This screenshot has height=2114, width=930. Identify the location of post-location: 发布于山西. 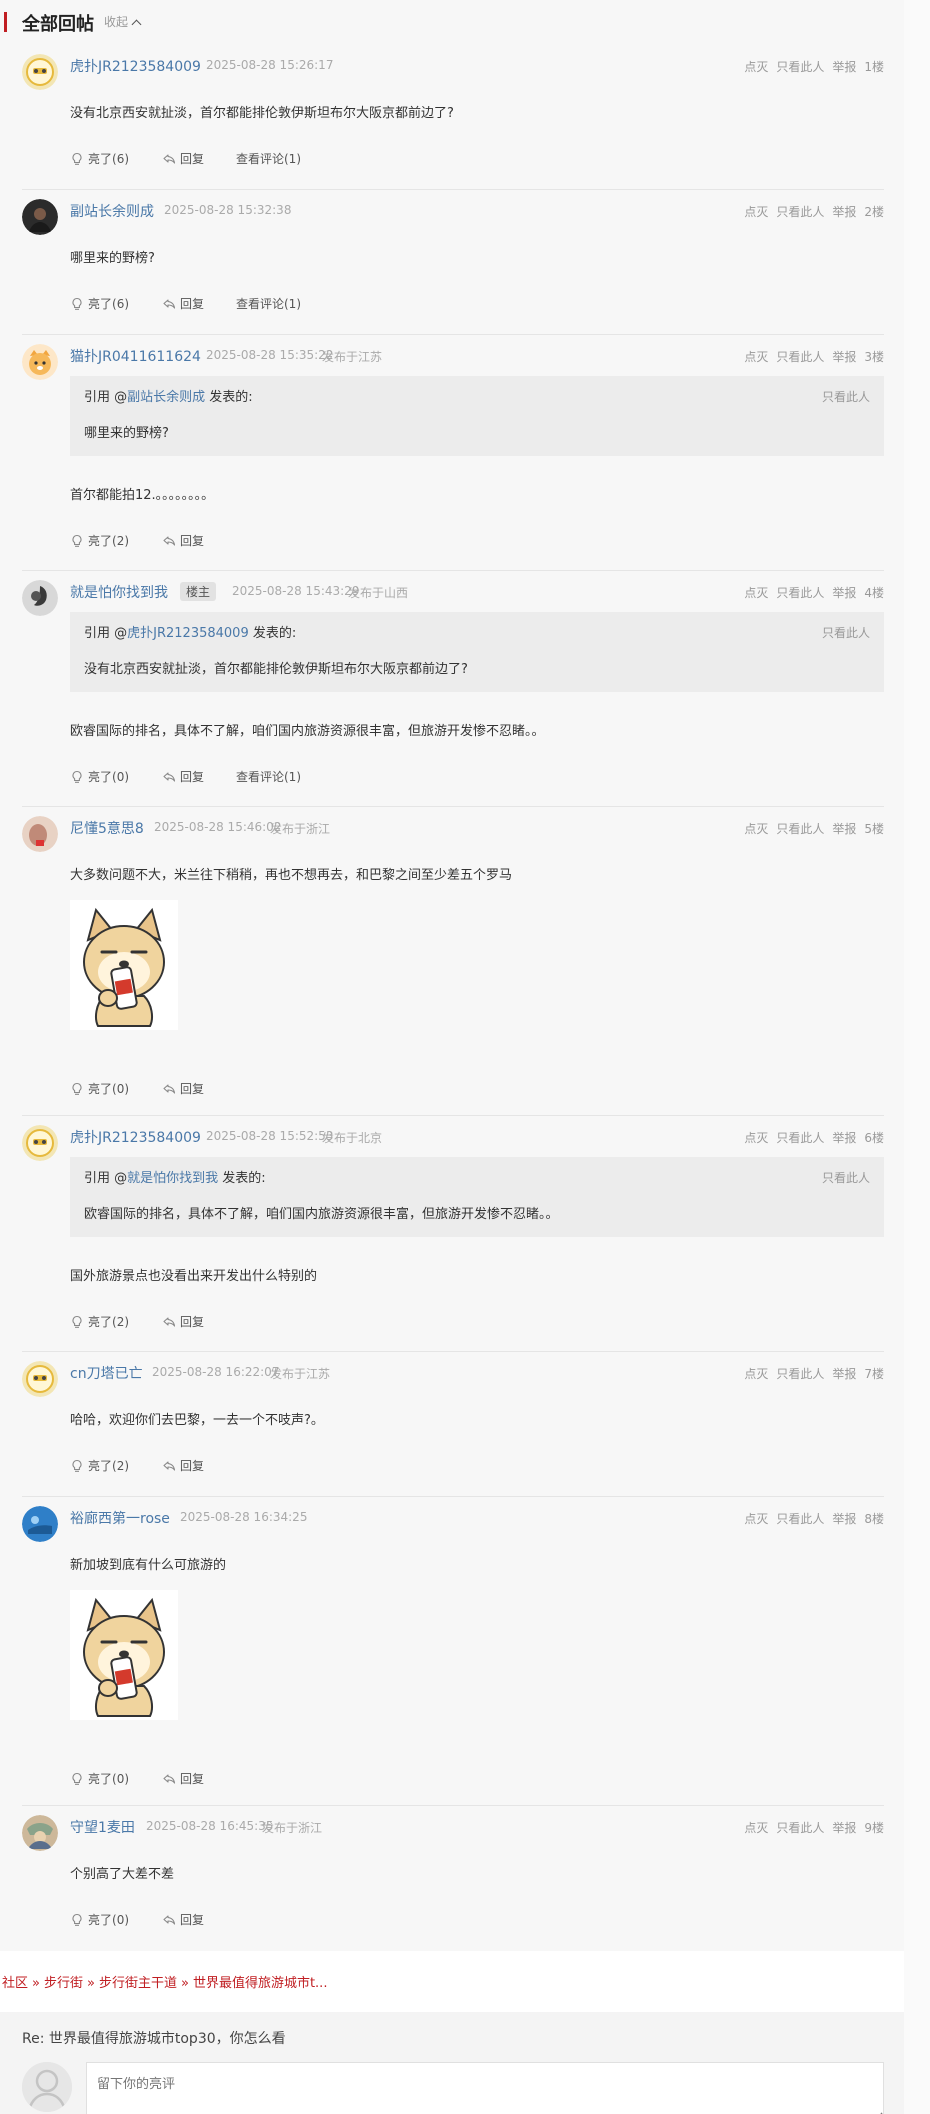
(378, 593).